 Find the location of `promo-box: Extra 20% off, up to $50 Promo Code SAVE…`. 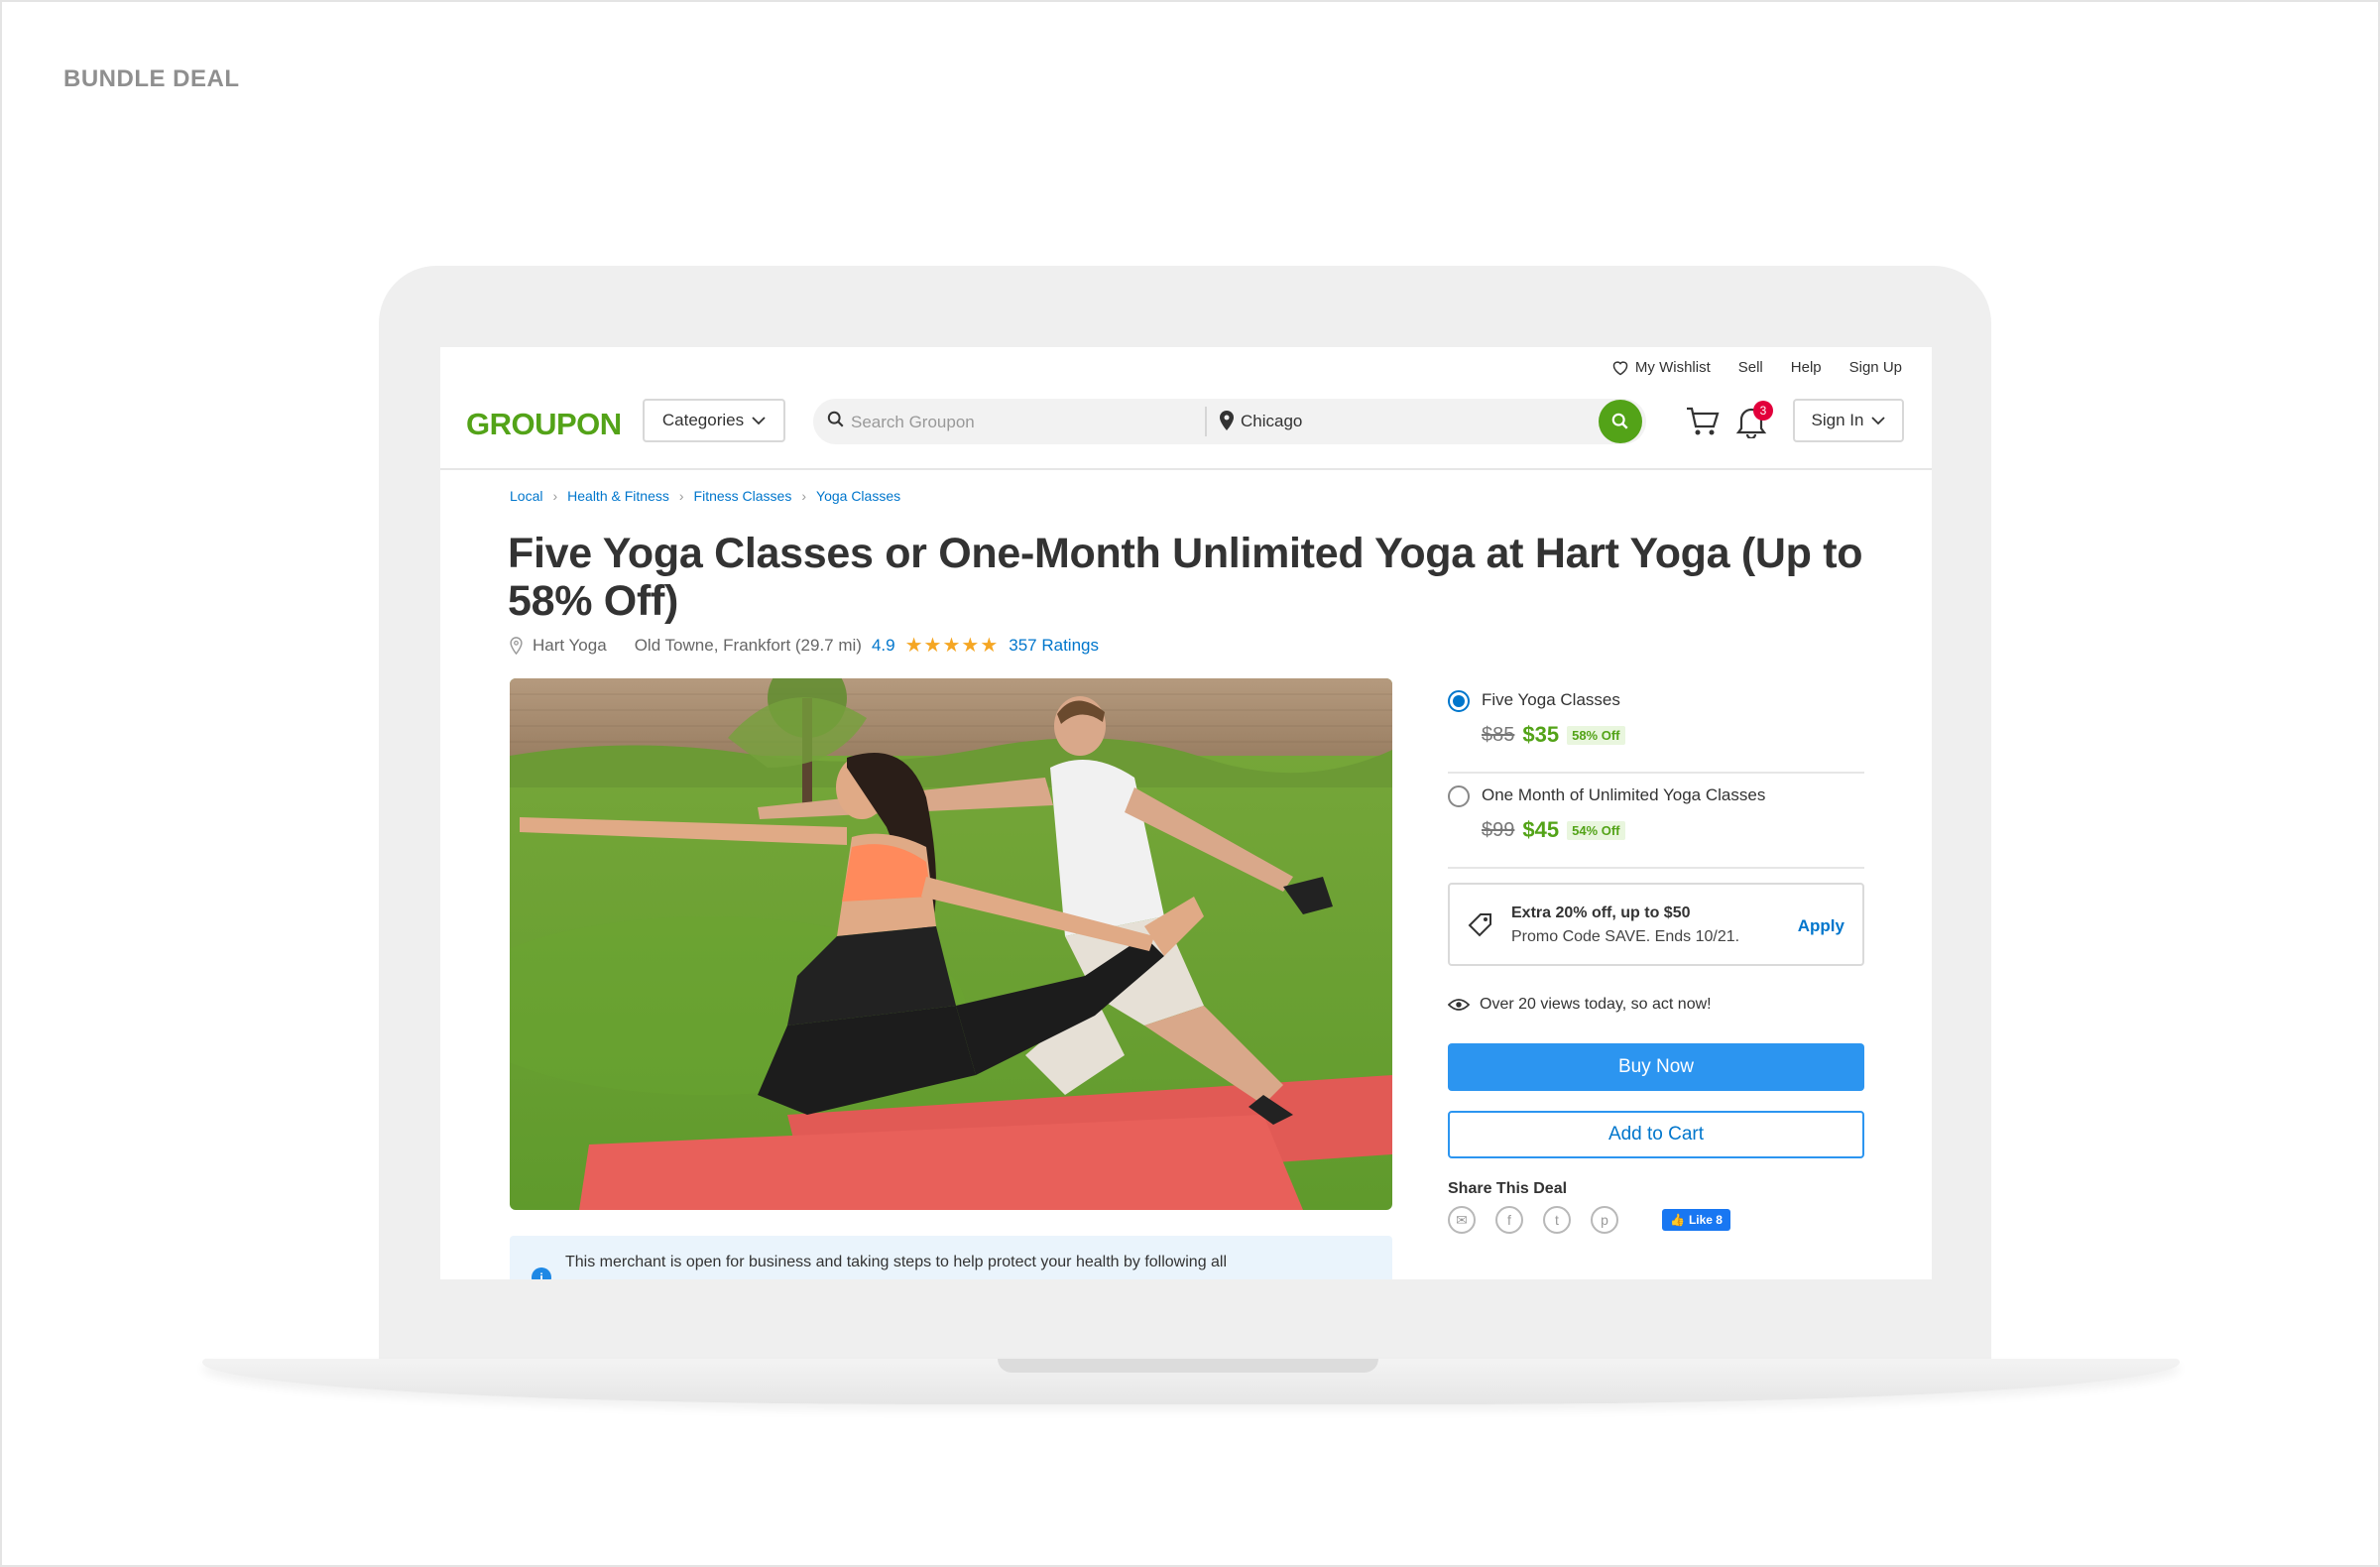

promo-box: Extra 20% off, up to $50 Promo Code SAVE… is located at coordinates (1656, 925).